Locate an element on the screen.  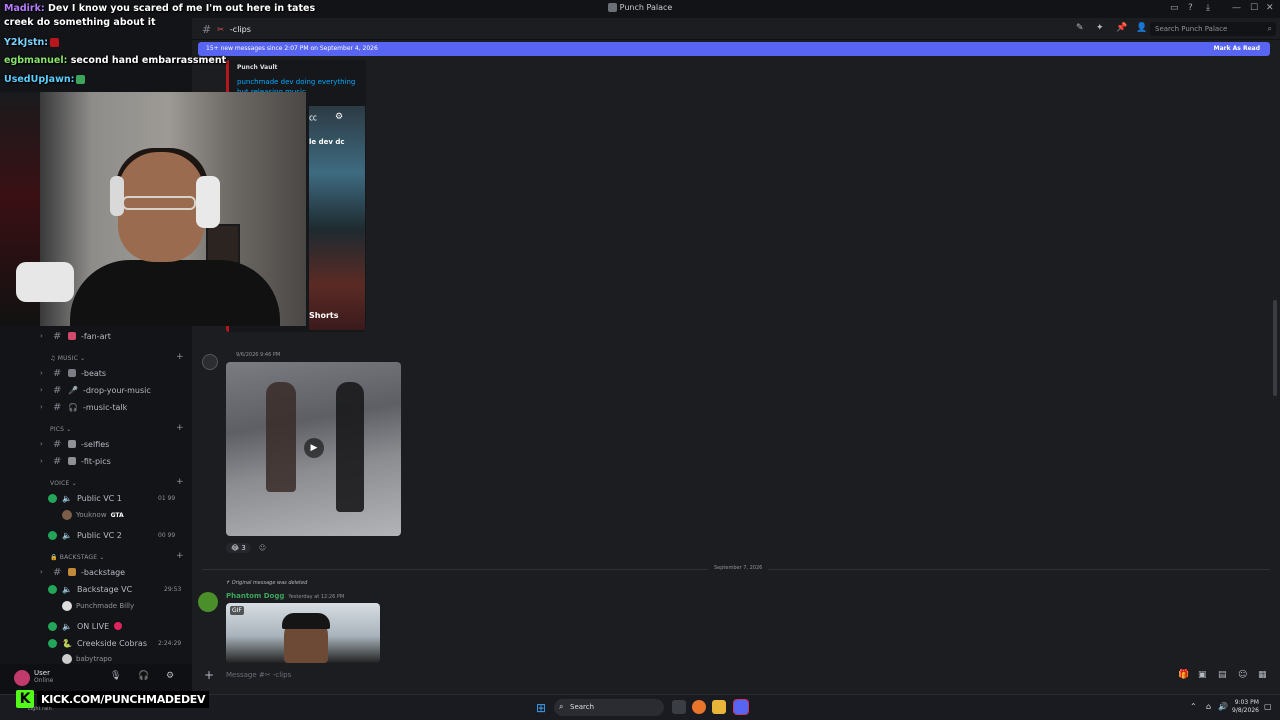
voice-user-babytrapo: babytrapo is located at coordinates (87, 659).